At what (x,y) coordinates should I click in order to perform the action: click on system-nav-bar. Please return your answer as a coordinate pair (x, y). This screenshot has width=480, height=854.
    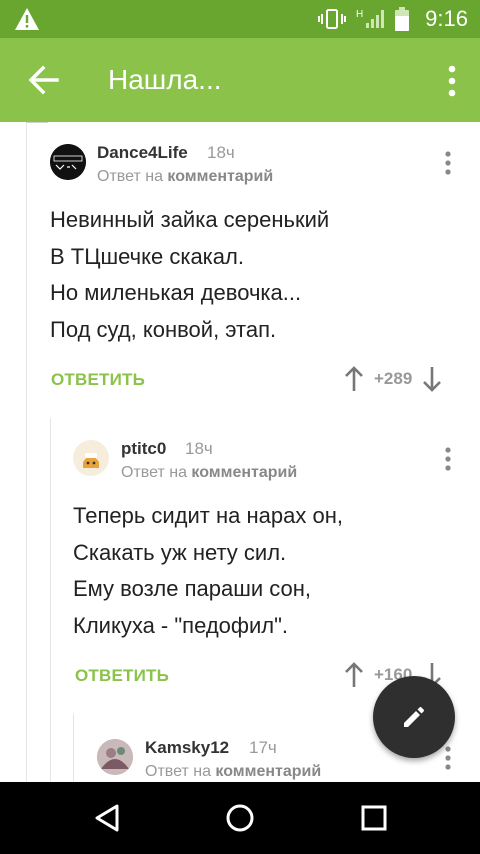
    Looking at the image, I should click on (240, 818).